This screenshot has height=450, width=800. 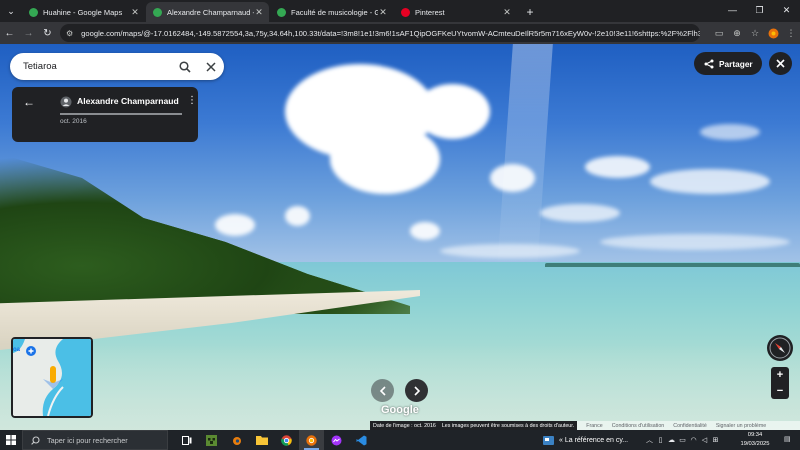 What do you see at coordinates (336, 440) in the screenshot?
I see `messenger-icon` at bounding box center [336, 440].